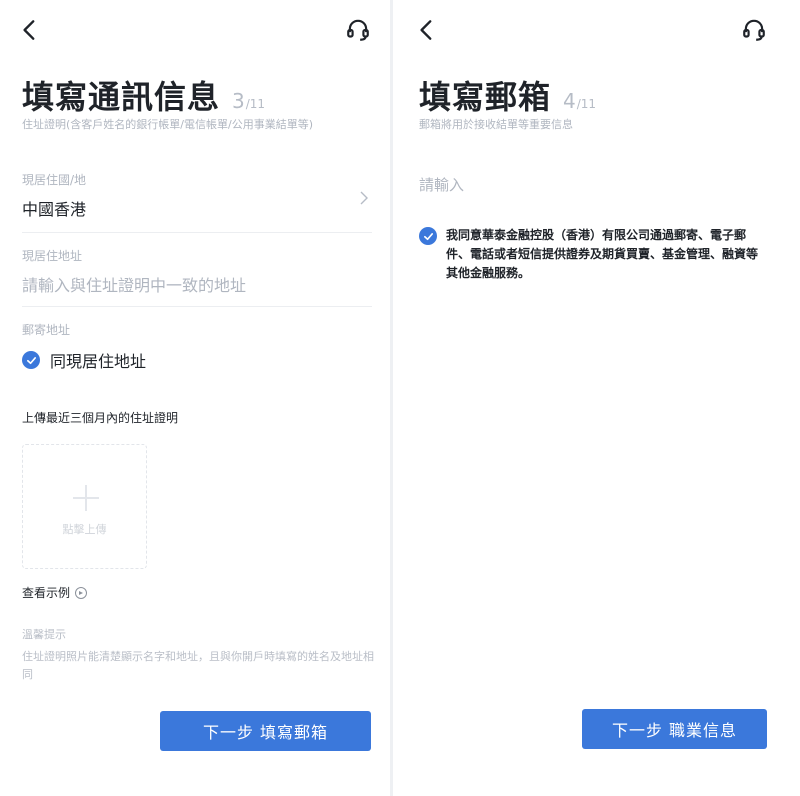 Image resolution: width=800 pixels, height=796 pixels. Describe the element at coordinates (46, 330) in the screenshot. I see `mailing-address-label: 郵寄地址` at that location.